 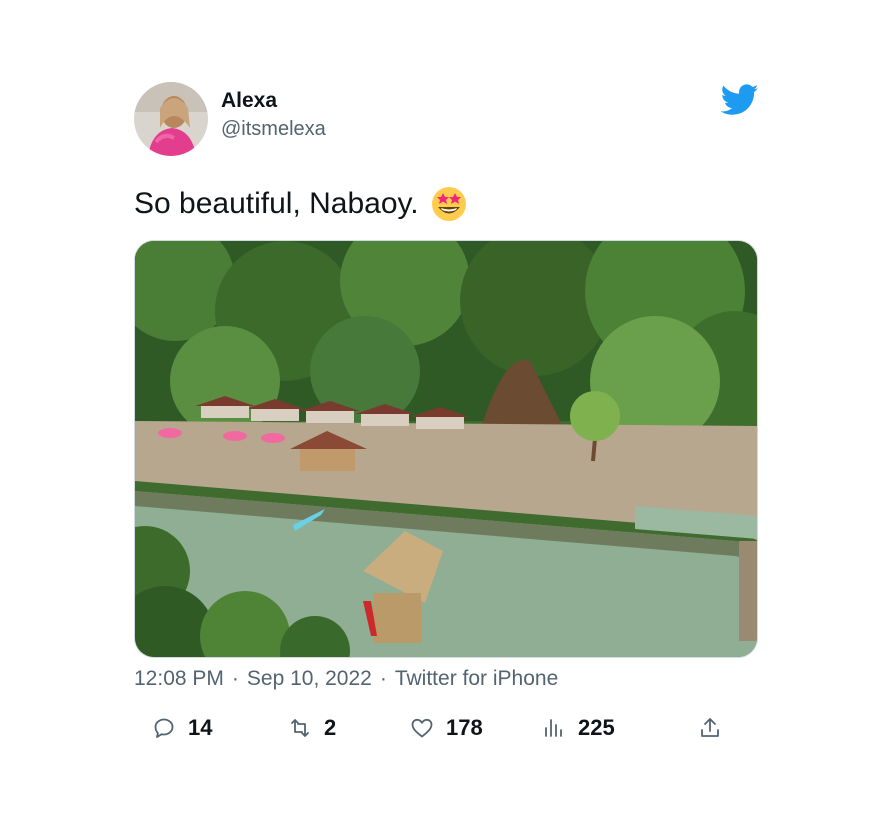 What do you see at coordinates (200, 727) in the screenshot?
I see `reply-count: 14` at bounding box center [200, 727].